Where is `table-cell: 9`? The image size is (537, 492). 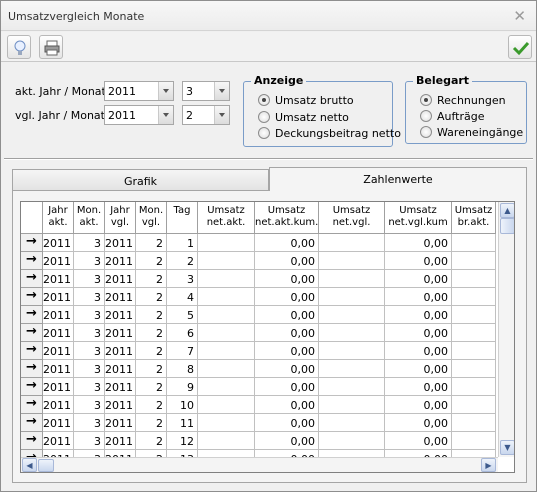
table-cell: 9 is located at coordinates (182, 387).